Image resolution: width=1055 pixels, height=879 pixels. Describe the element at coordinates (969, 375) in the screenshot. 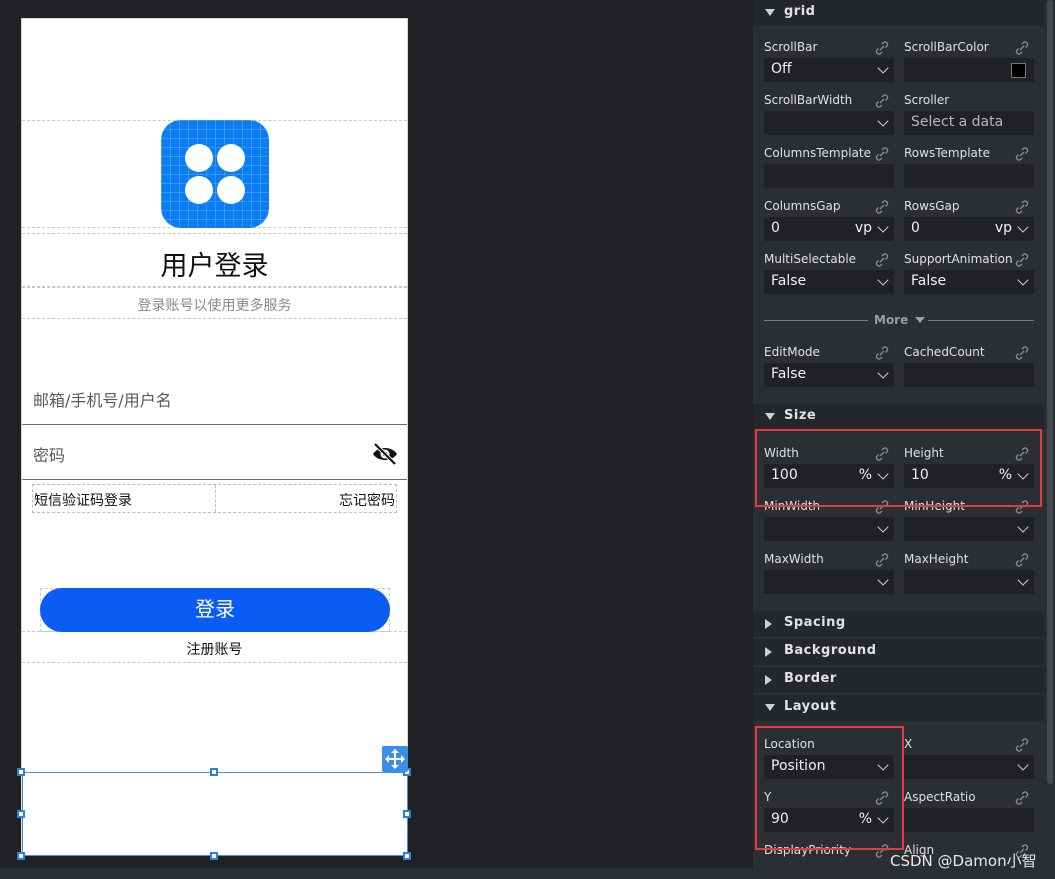

I see `cachedcount-input` at that location.